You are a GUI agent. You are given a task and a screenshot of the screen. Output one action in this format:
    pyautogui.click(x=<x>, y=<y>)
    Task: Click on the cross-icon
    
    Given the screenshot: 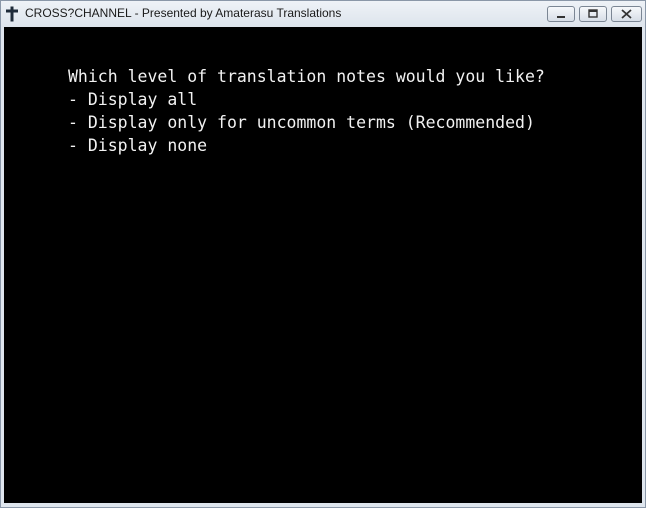 What is the action you would take?
    pyautogui.click(x=12, y=14)
    